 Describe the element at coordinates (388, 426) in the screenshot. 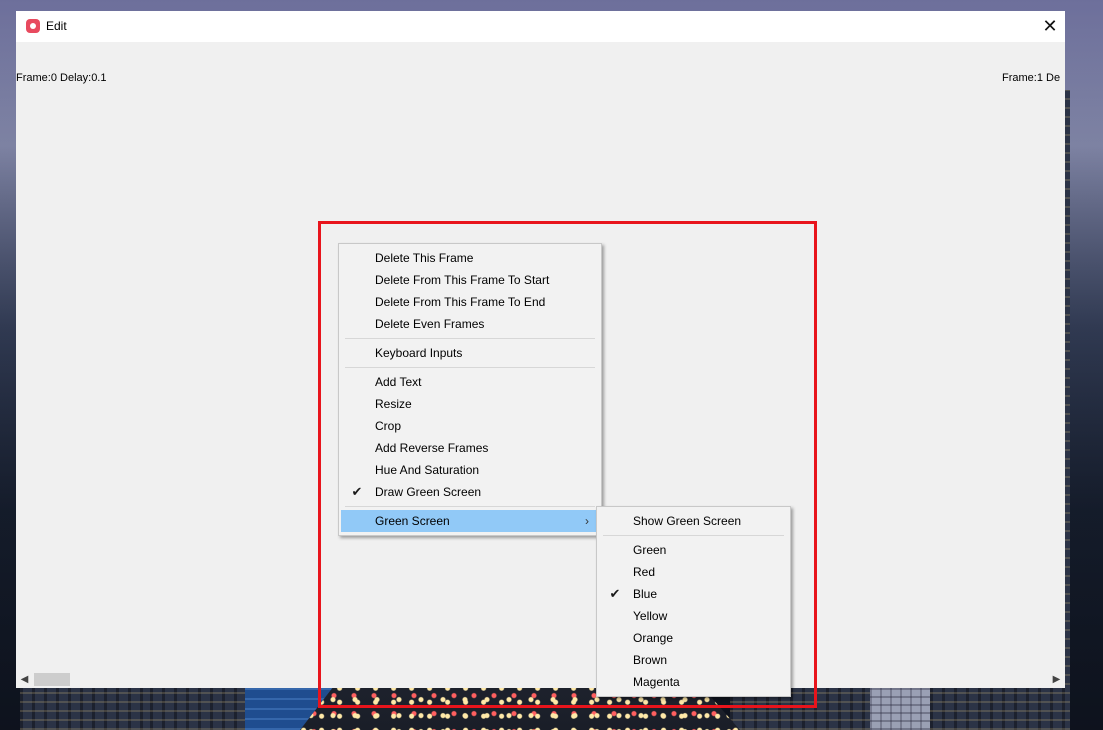

I see `menu-item-label: Crop` at that location.